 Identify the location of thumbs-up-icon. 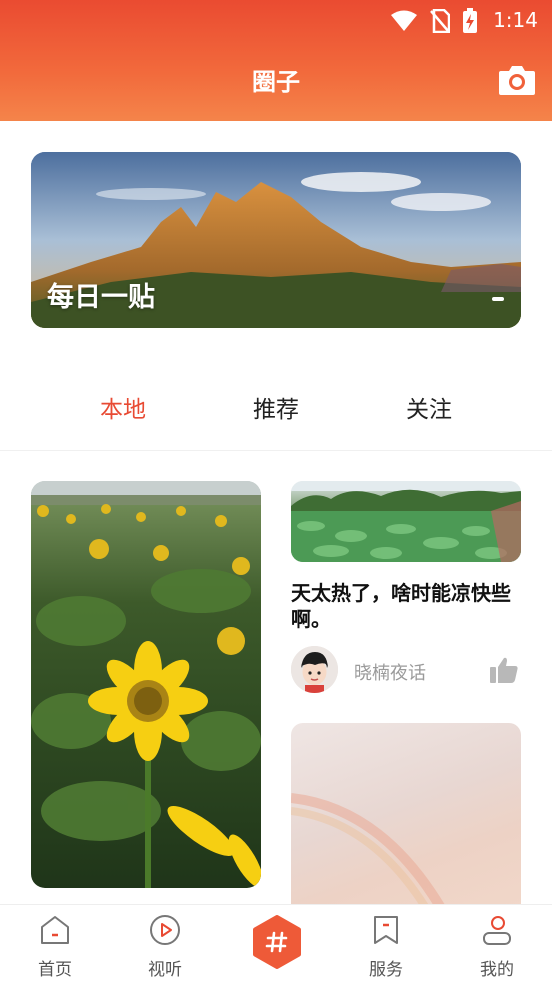
(504, 670).